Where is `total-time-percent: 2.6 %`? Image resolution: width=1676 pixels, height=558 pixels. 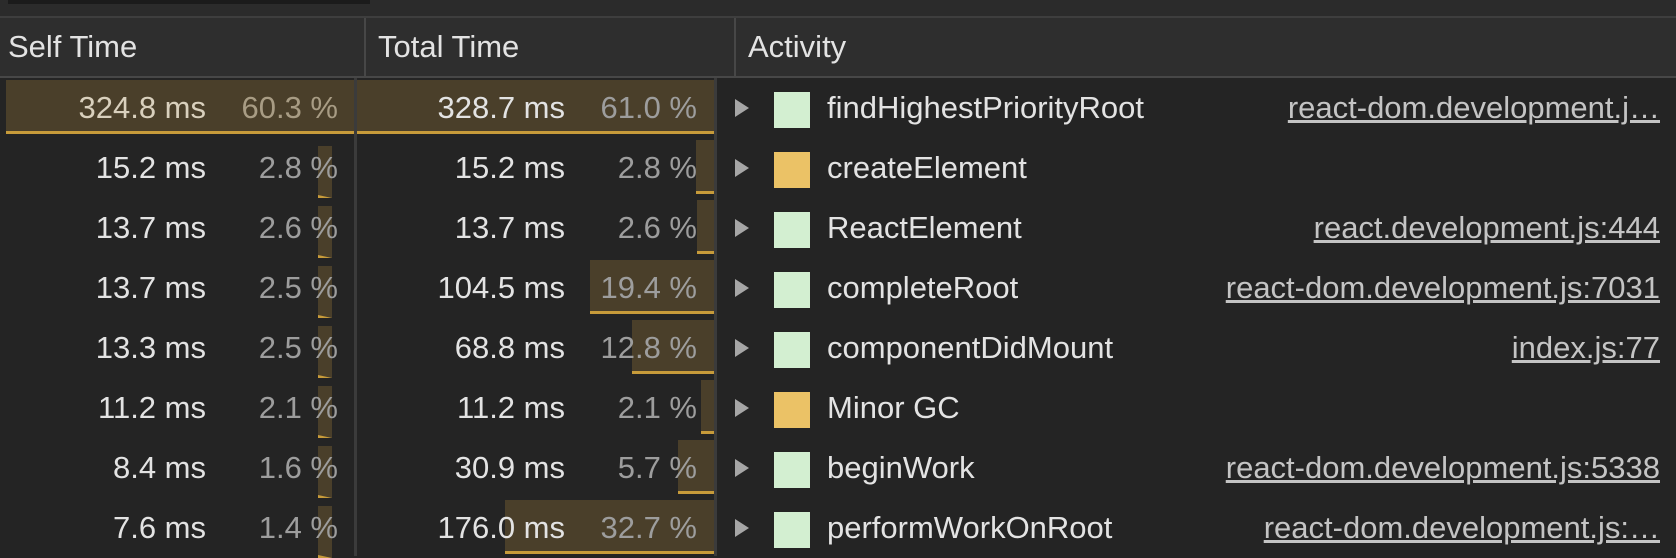 total-time-percent: 2.6 % is located at coordinates (657, 227).